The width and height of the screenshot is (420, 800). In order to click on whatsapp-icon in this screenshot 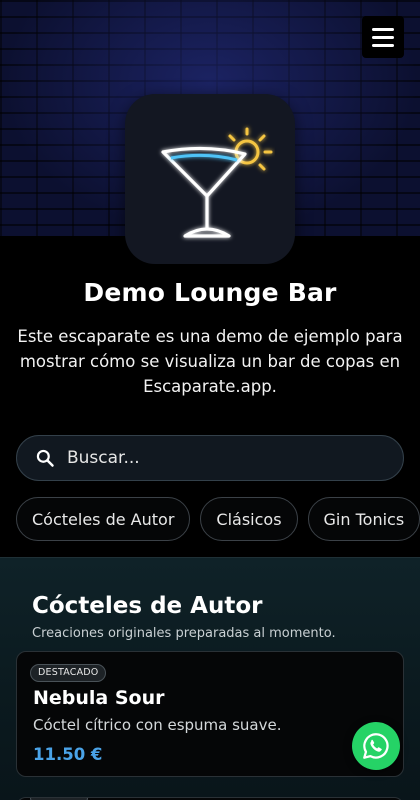, I will do `click(376, 746)`.